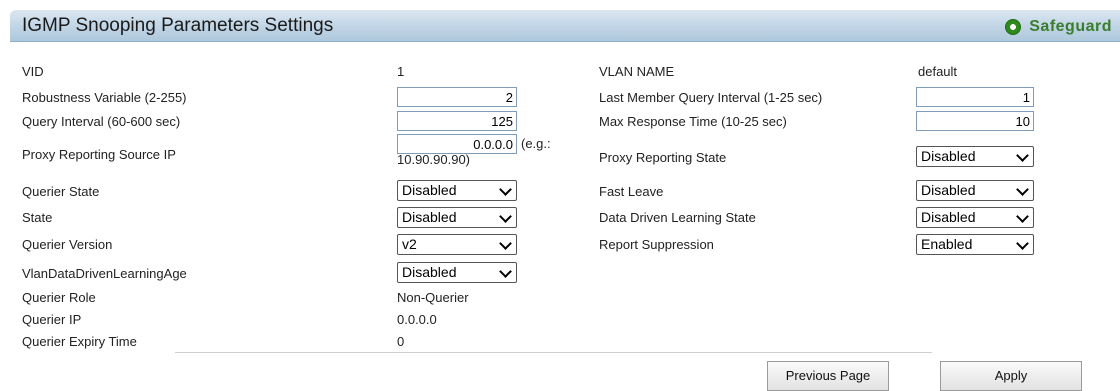 The image size is (1120, 391). Describe the element at coordinates (37, 217) in the screenshot. I see `state-label: State` at that location.